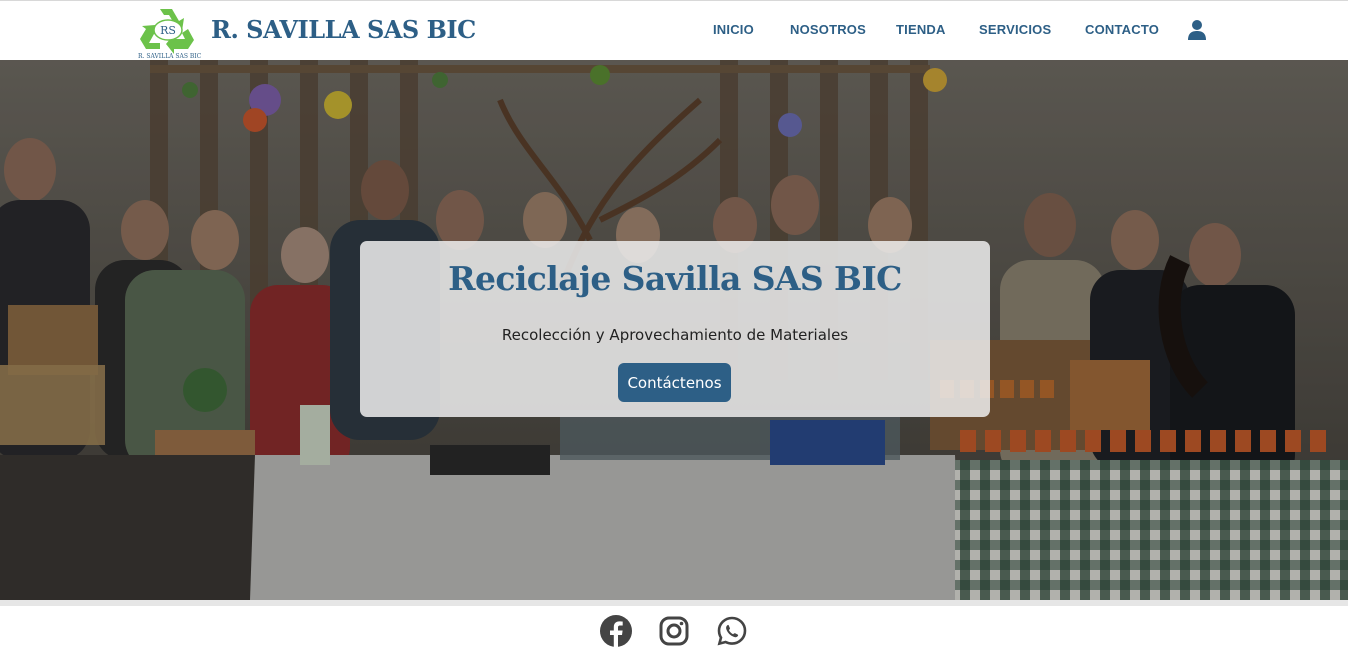 The width and height of the screenshot is (1348, 654). Describe the element at coordinates (675, 278) in the screenshot. I see `hero-title: Reciclaje Savilla SAS BIC` at that location.